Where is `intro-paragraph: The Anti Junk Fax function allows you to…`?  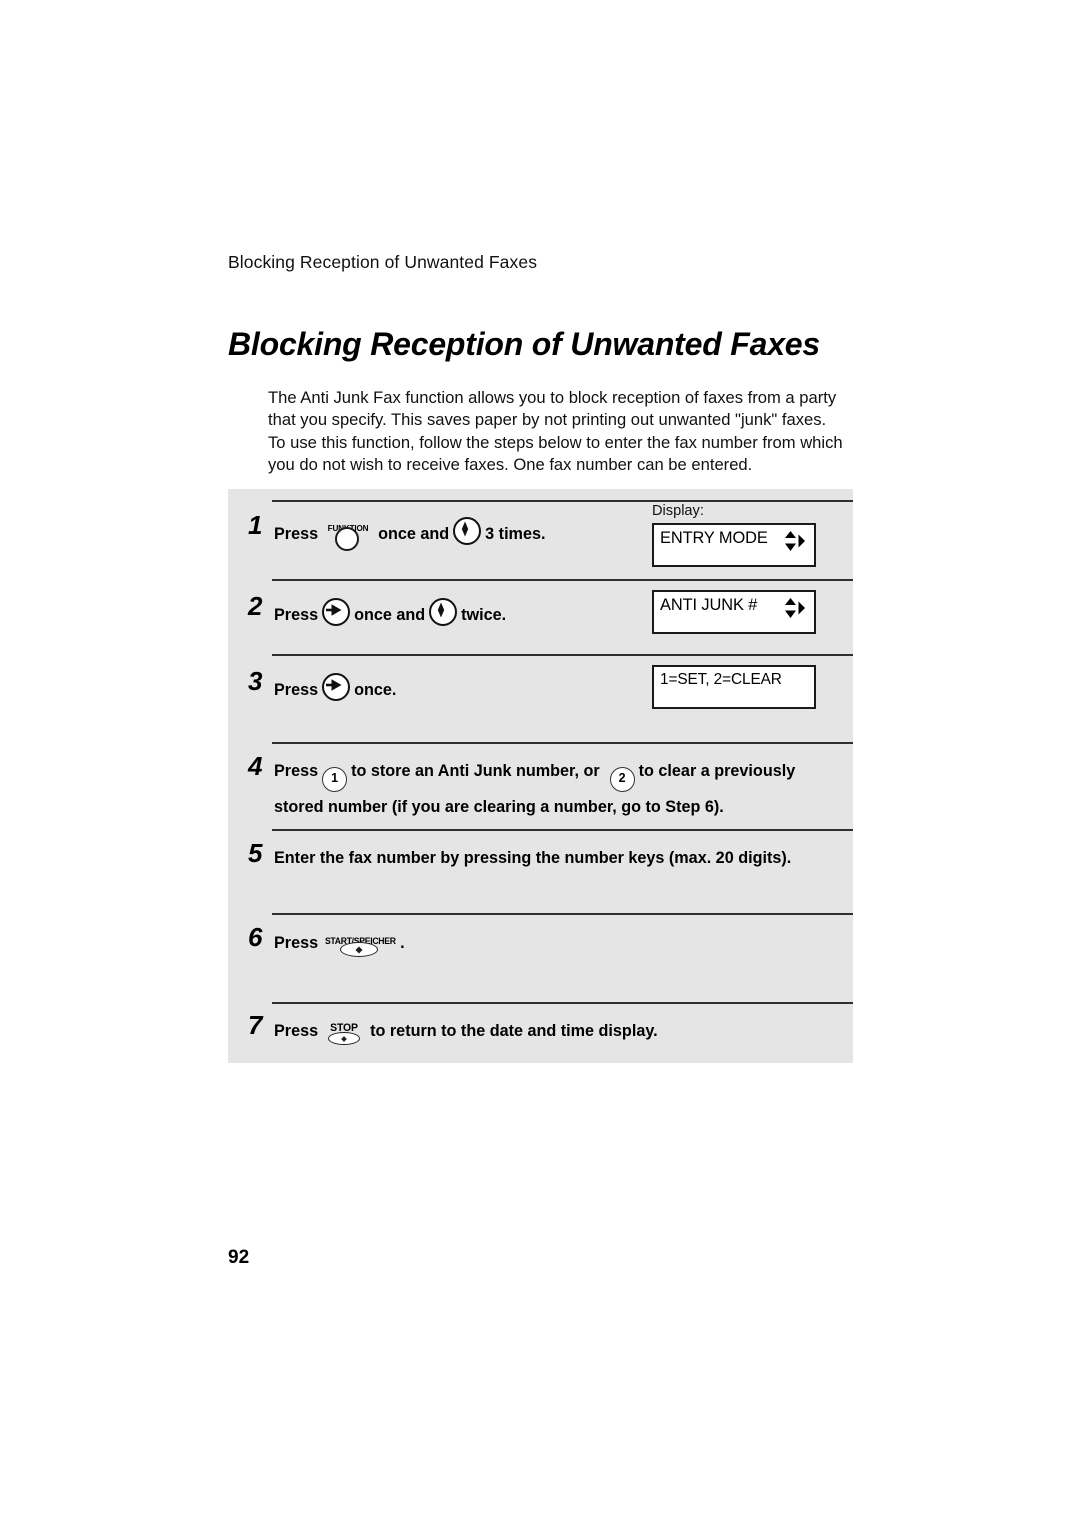 intro-paragraph: The Anti Junk Fax function allows you to… is located at coordinates (568, 432).